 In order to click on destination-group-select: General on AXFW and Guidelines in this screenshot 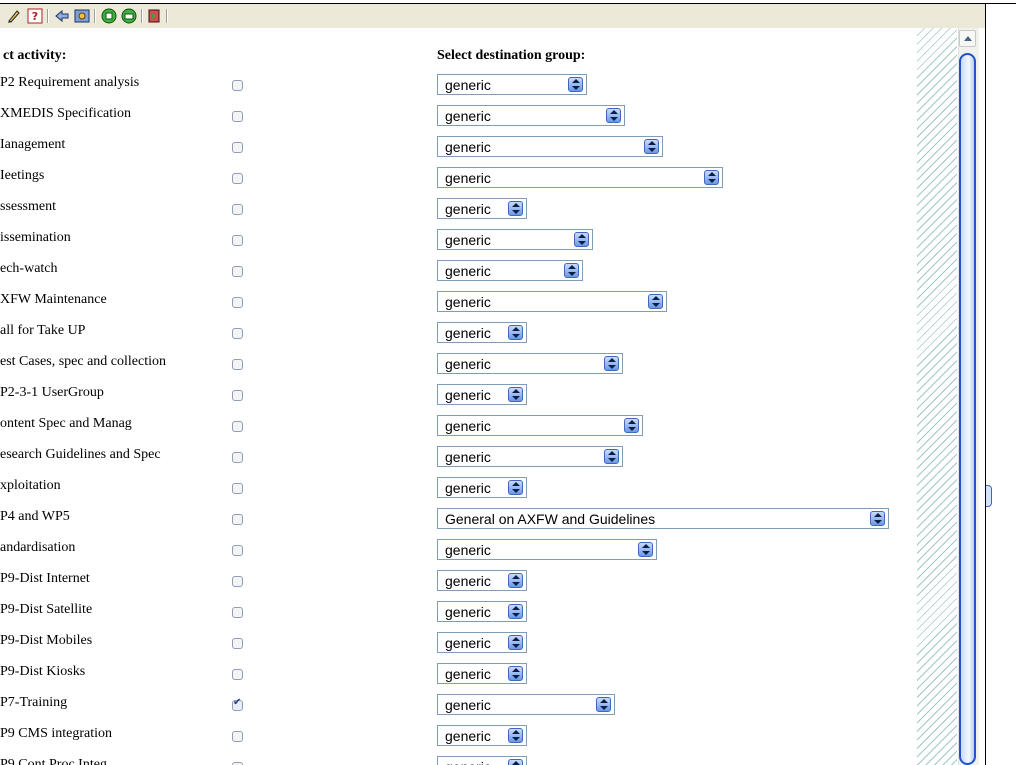, I will do `click(663, 518)`.